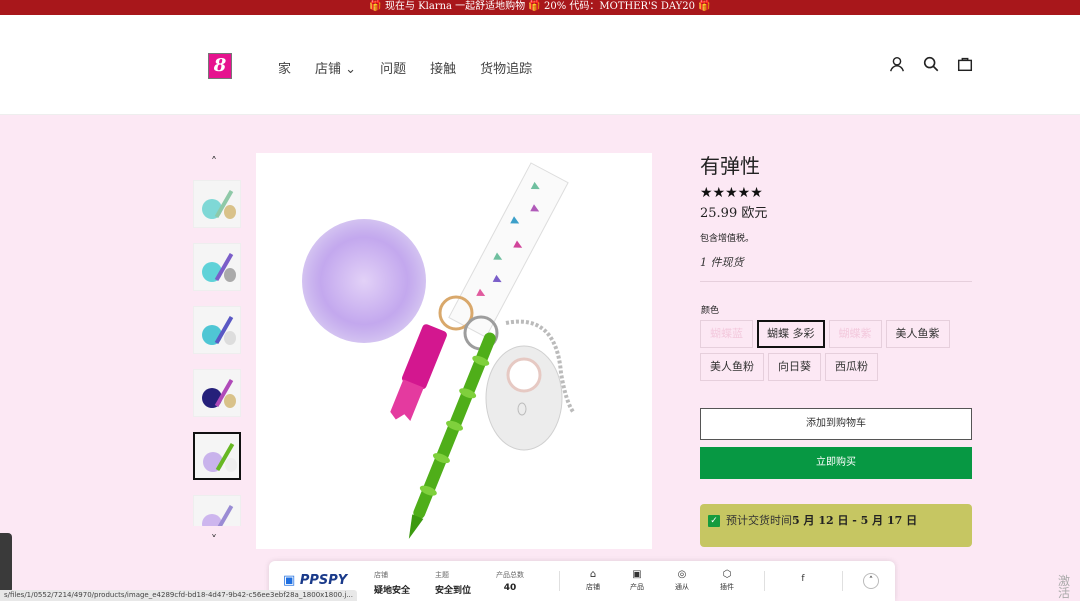 The height and width of the screenshot is (601, 1080). What do you see at coordinates (214, 540) in the screenshot?
I see `gallery-down-button: ˅` at bounding box center [214, 540].